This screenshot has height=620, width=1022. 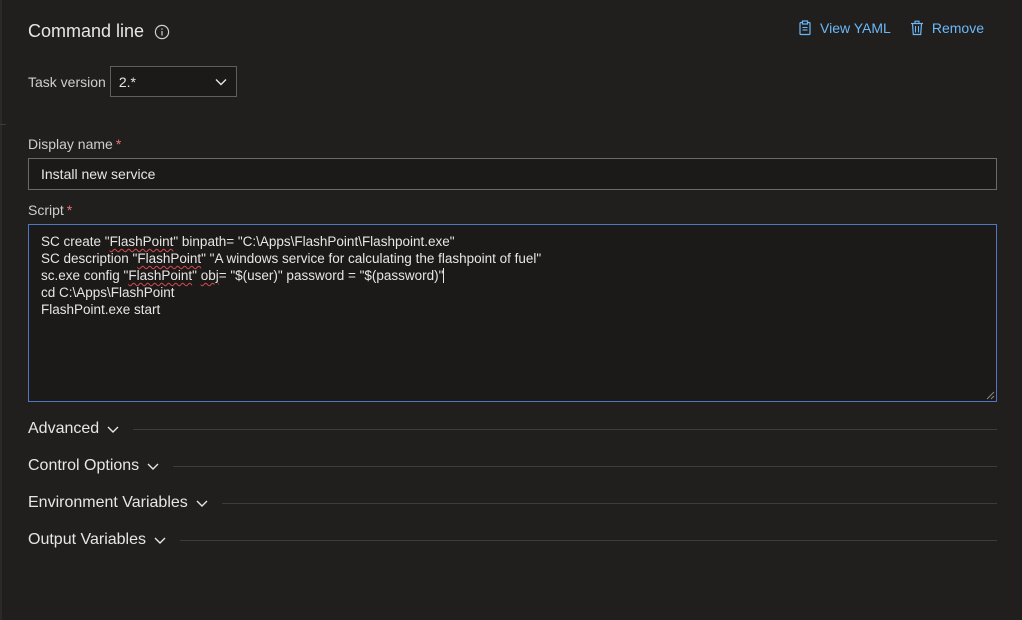 I want to click on task-title: Command line, so click(x=86, y=31).